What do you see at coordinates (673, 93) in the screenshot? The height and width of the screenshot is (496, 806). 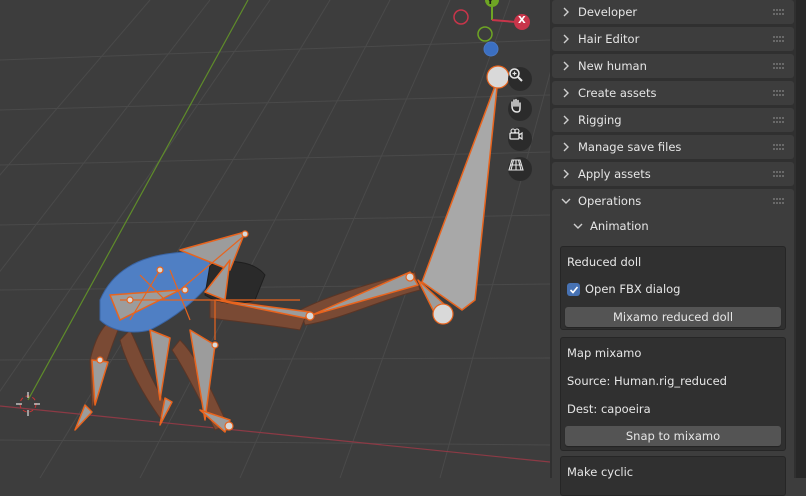 I see `panel-create-assets: Create assets` at bounding box center [673, 93].